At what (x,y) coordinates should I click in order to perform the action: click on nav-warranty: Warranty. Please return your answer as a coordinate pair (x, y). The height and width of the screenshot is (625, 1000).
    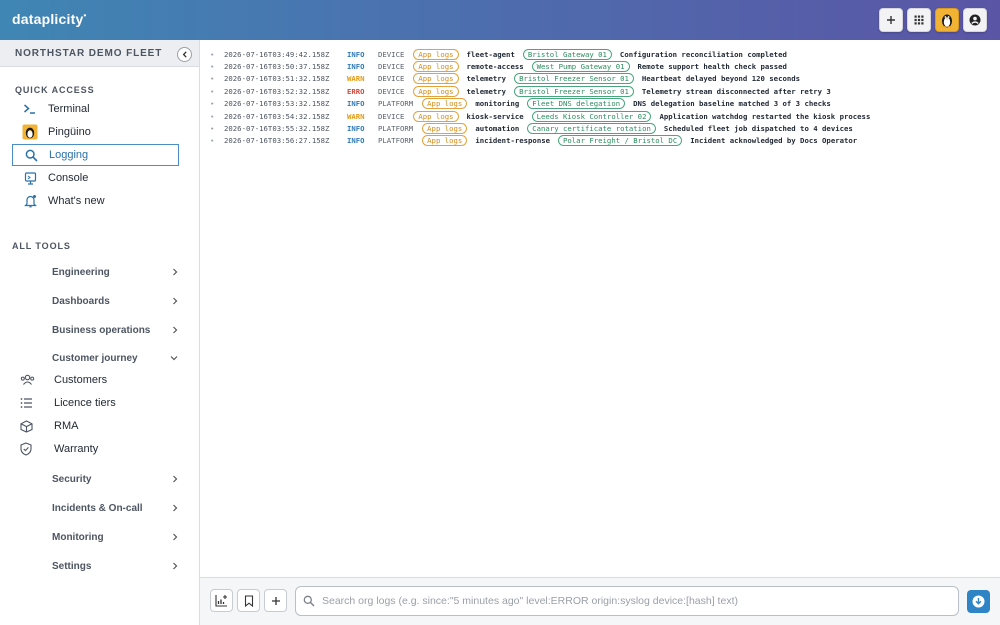
    Looking at the image, I should click on (98, 449).